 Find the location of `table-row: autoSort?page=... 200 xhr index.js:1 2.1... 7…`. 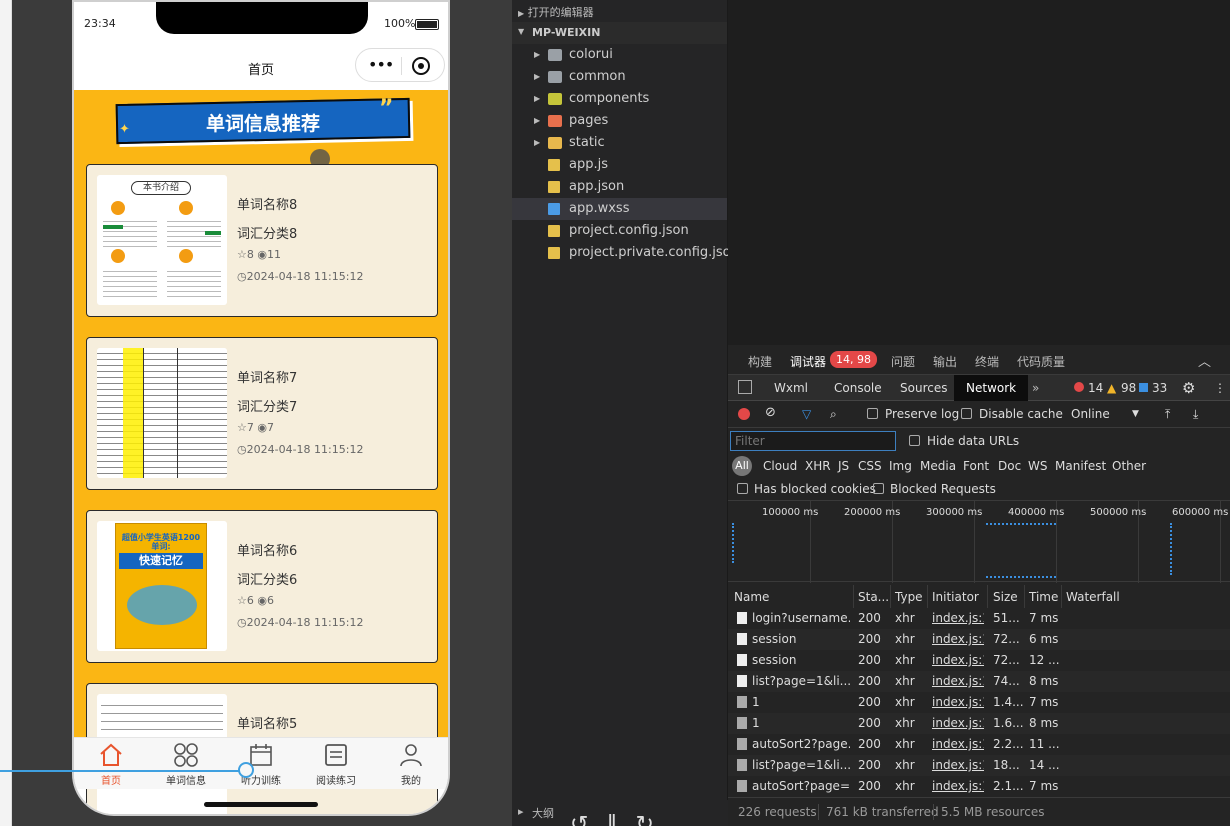

table-row: autoSort?page=... 200 xhr index.js:1 2.1... 7… is located at coordinates (979, 786).